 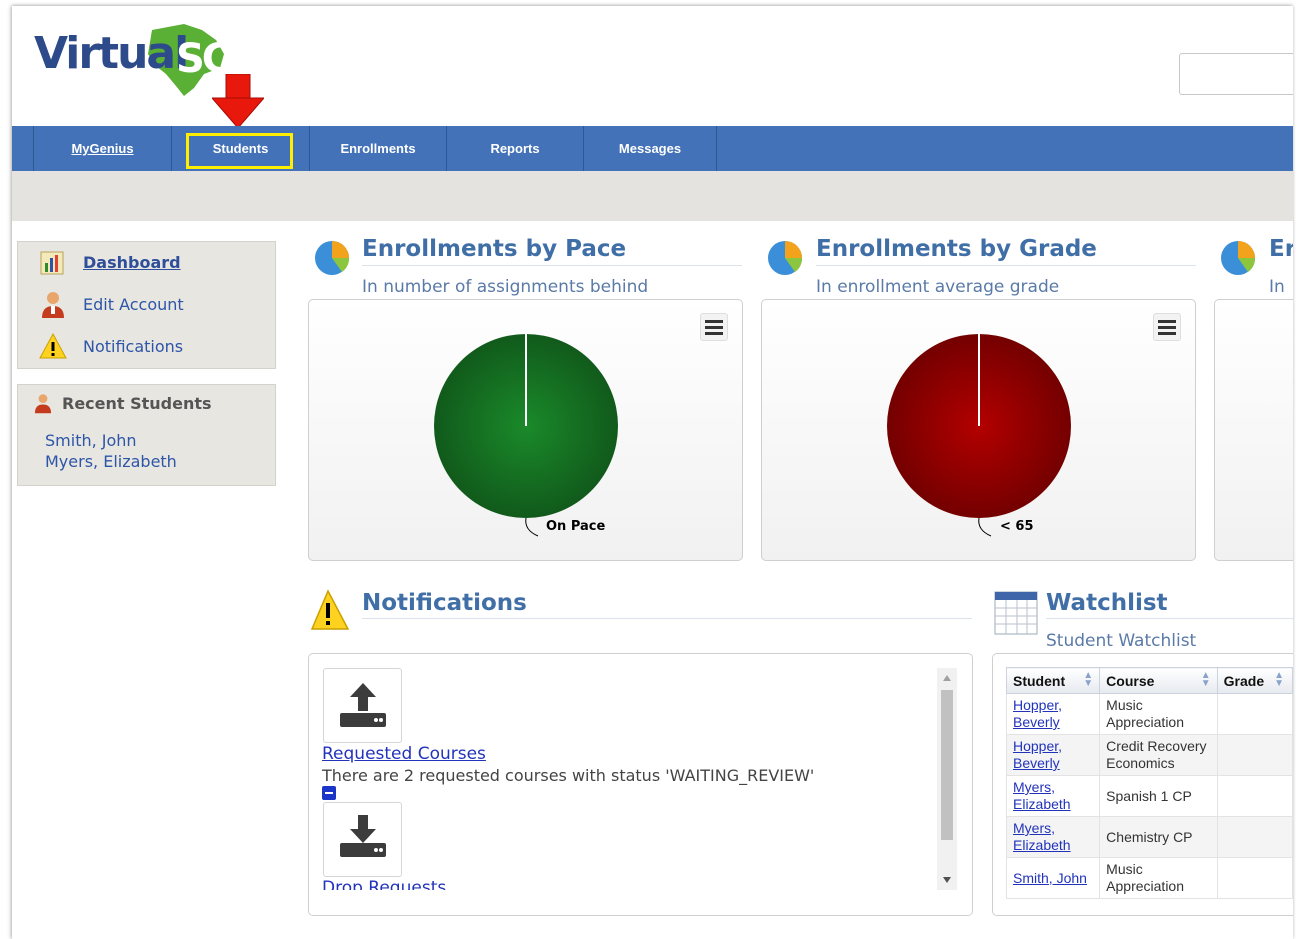 I want to click on scroll-up-icon, so click(x=947, y=678).